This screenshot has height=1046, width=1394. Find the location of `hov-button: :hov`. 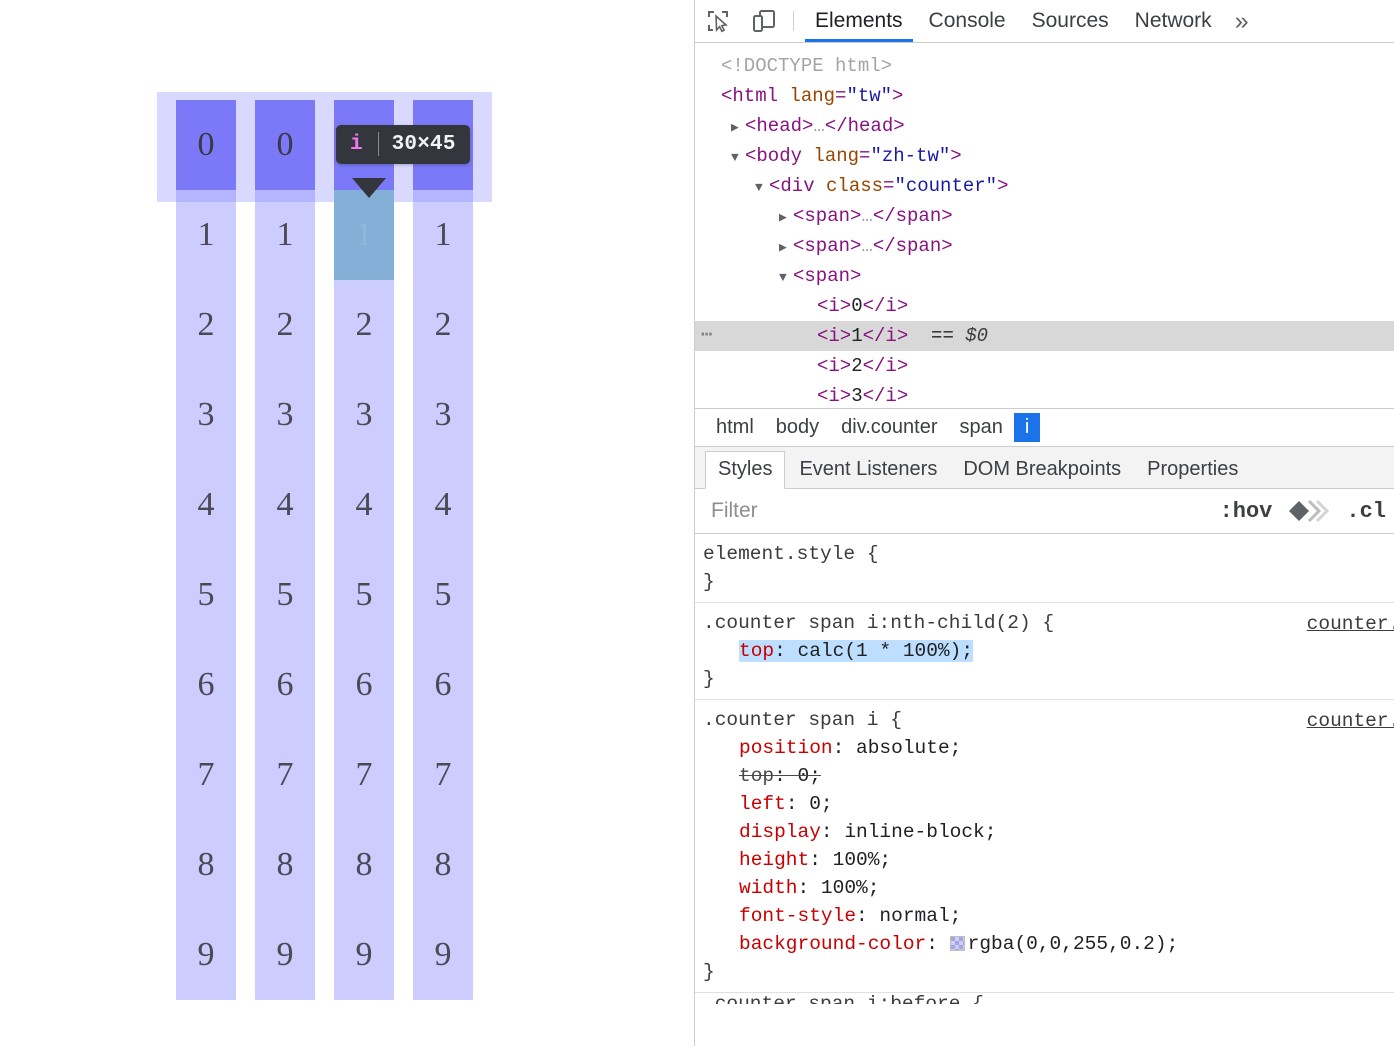

hov-button: :hov is located at coordinates (1246, 511).